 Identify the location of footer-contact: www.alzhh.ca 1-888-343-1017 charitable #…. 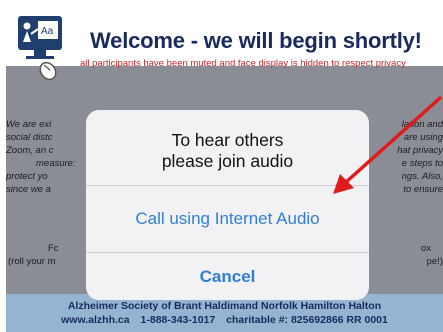
(224, 320).